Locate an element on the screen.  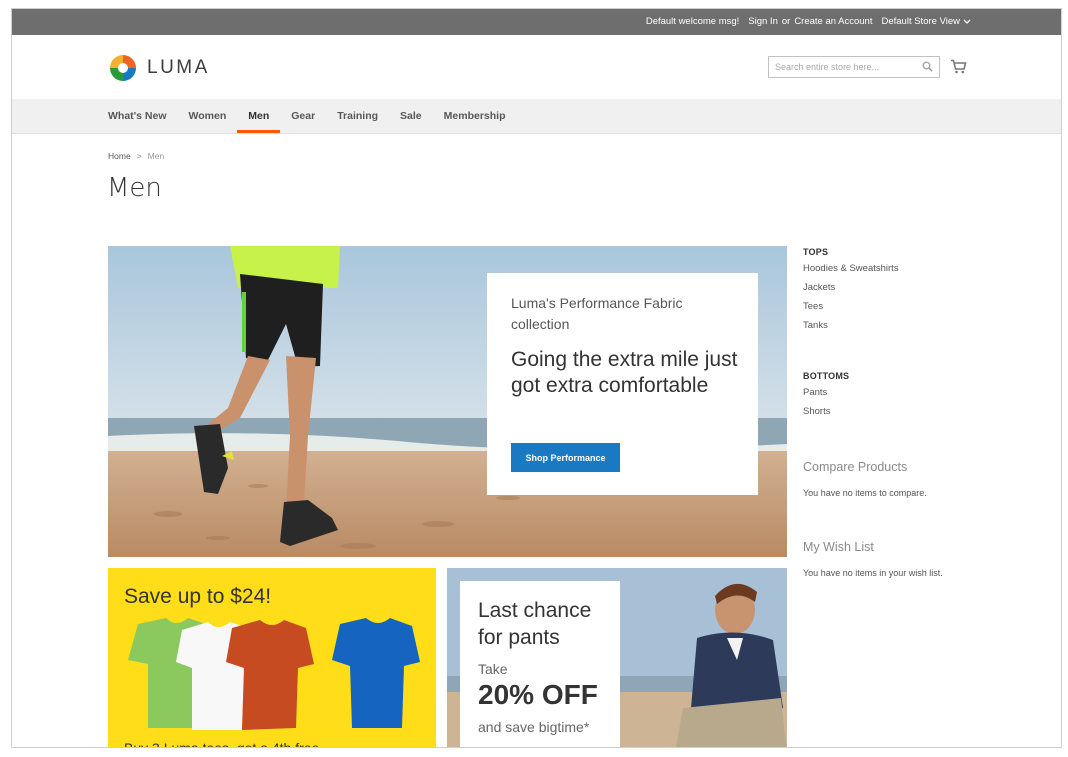
nav-women: Women is located at coordinates (208, 116).